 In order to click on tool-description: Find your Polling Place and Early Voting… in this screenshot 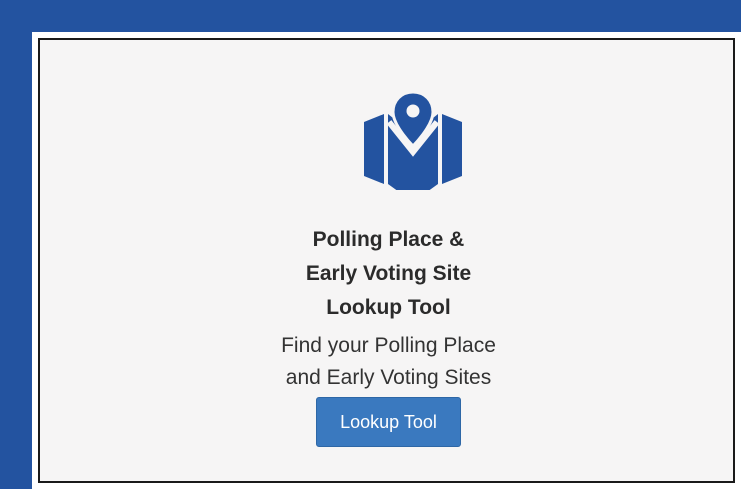, I will do `click(388, 362)`.